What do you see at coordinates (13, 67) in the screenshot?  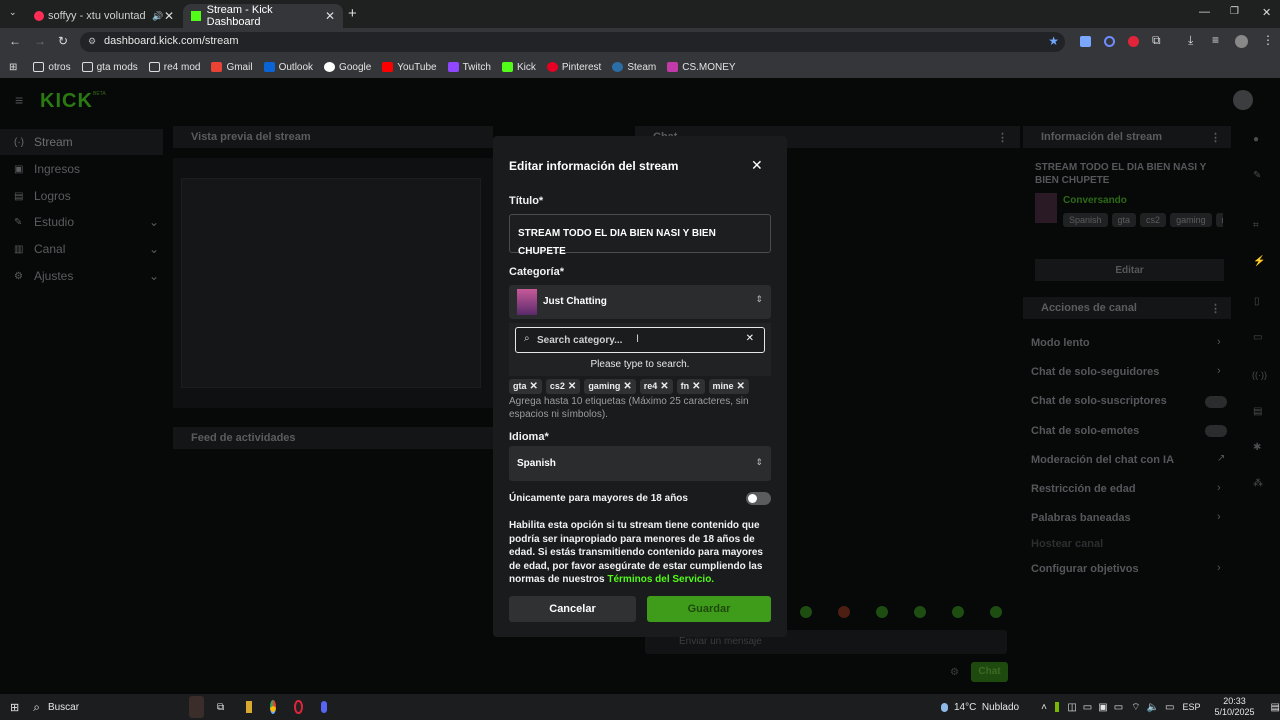 I see `apps-grid-icon: ⊞` at bounding box center [13, 67].